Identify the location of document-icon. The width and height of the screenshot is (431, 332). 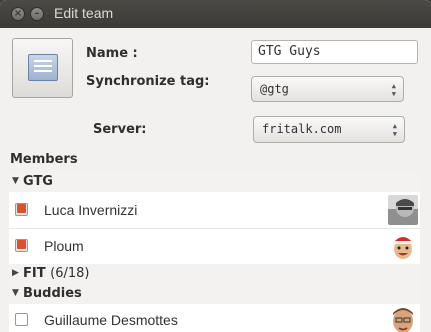
(43, 67).